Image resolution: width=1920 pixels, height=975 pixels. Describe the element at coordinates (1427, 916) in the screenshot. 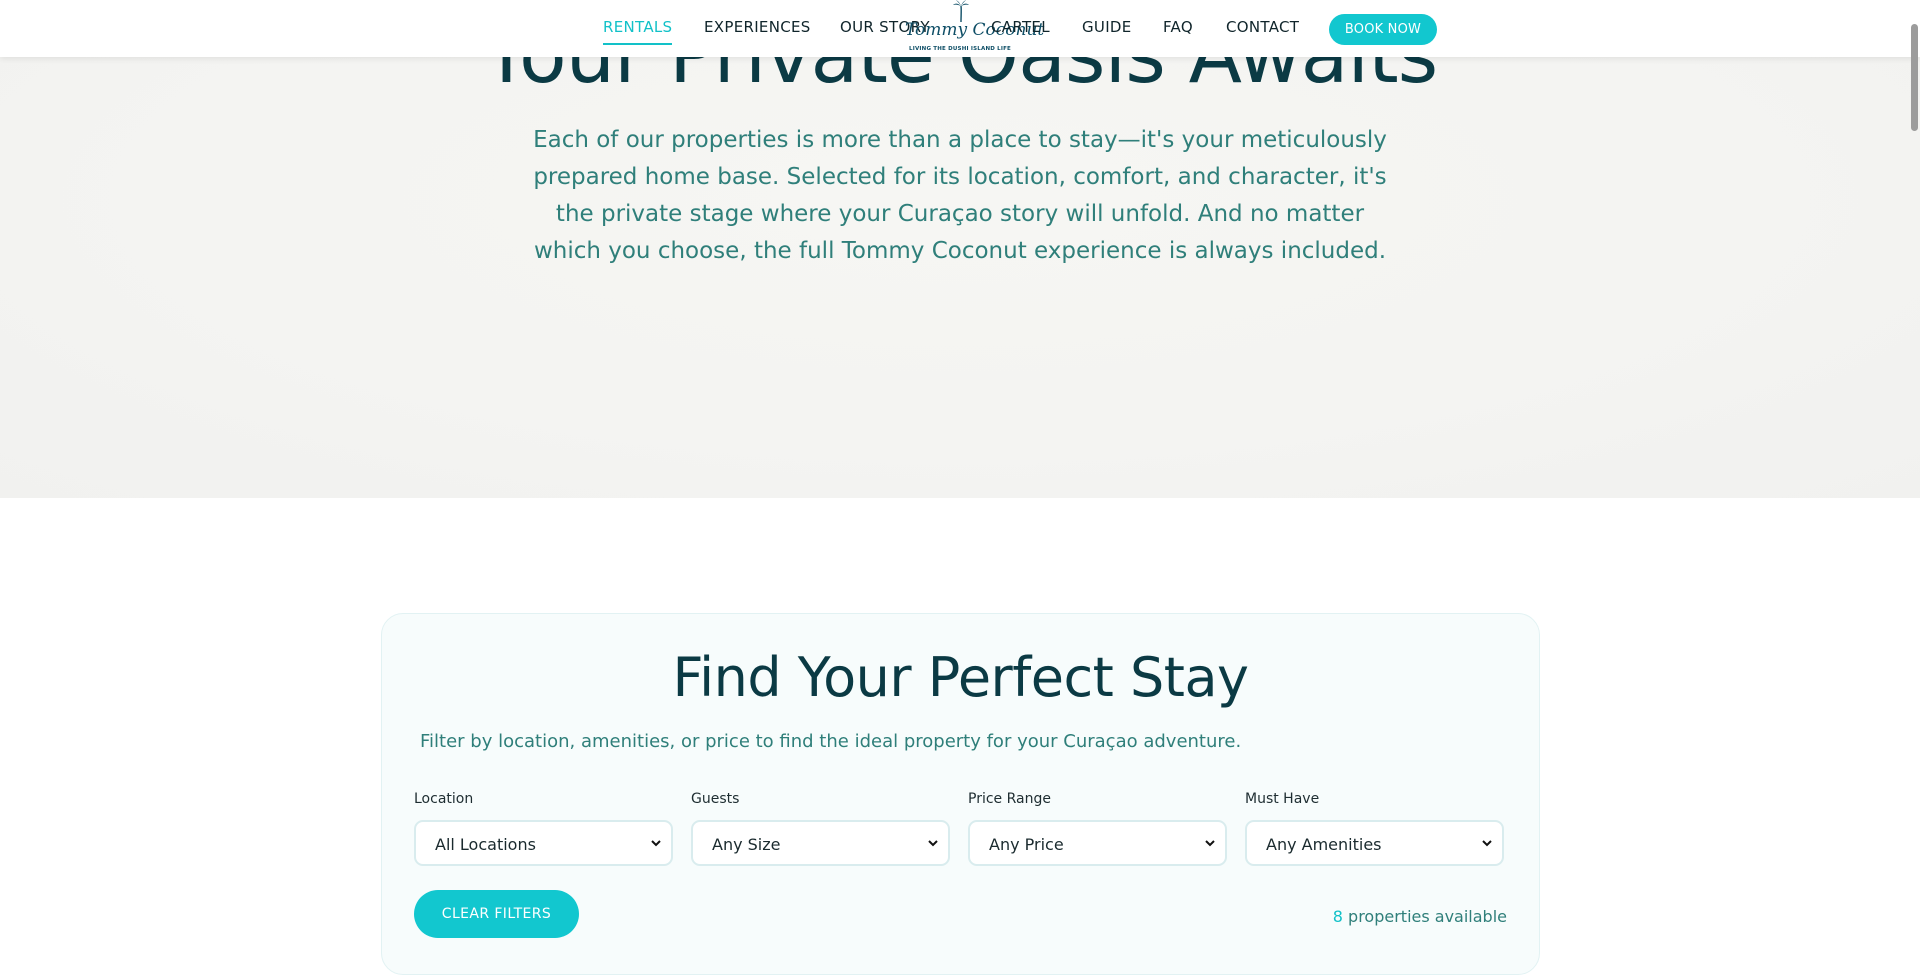

I see `results-count-suffix: properties available` at that location.